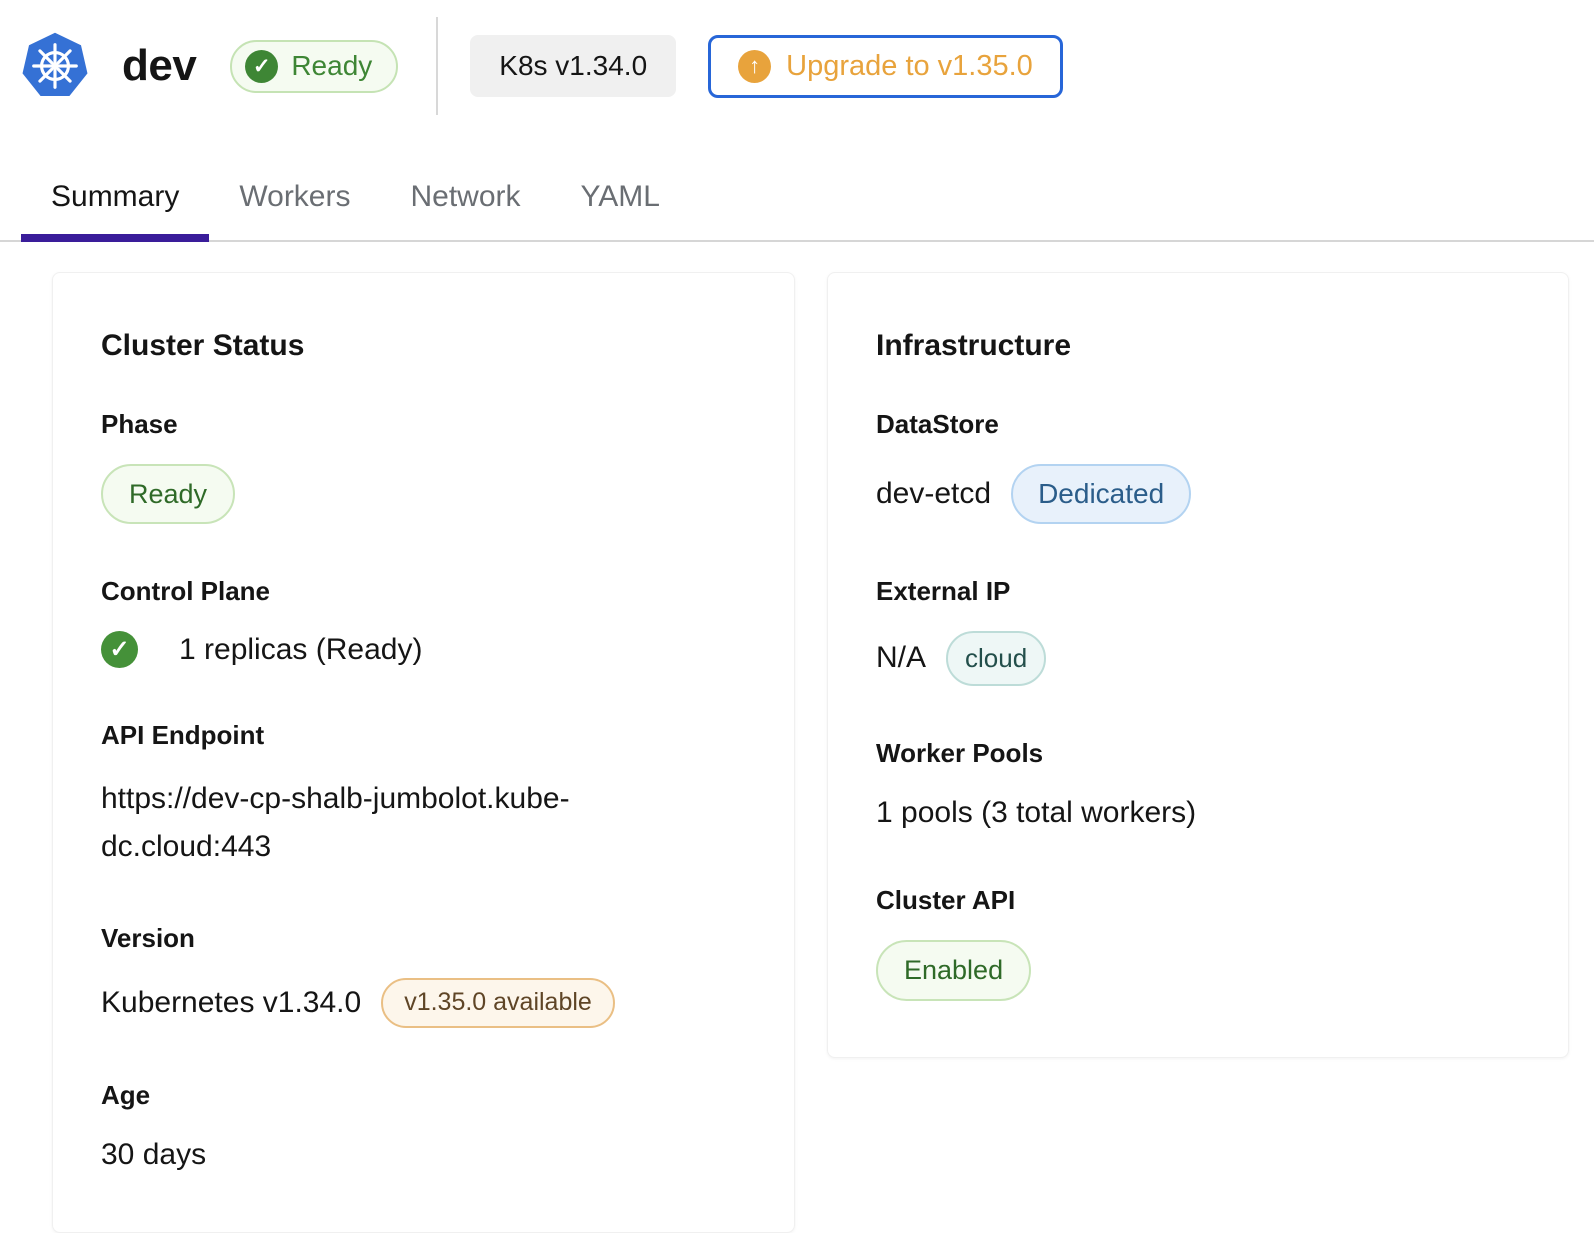  Describe the element at coordinates (937, 424) in the screenshot. I see `datastore-label: DataStore` at that location.